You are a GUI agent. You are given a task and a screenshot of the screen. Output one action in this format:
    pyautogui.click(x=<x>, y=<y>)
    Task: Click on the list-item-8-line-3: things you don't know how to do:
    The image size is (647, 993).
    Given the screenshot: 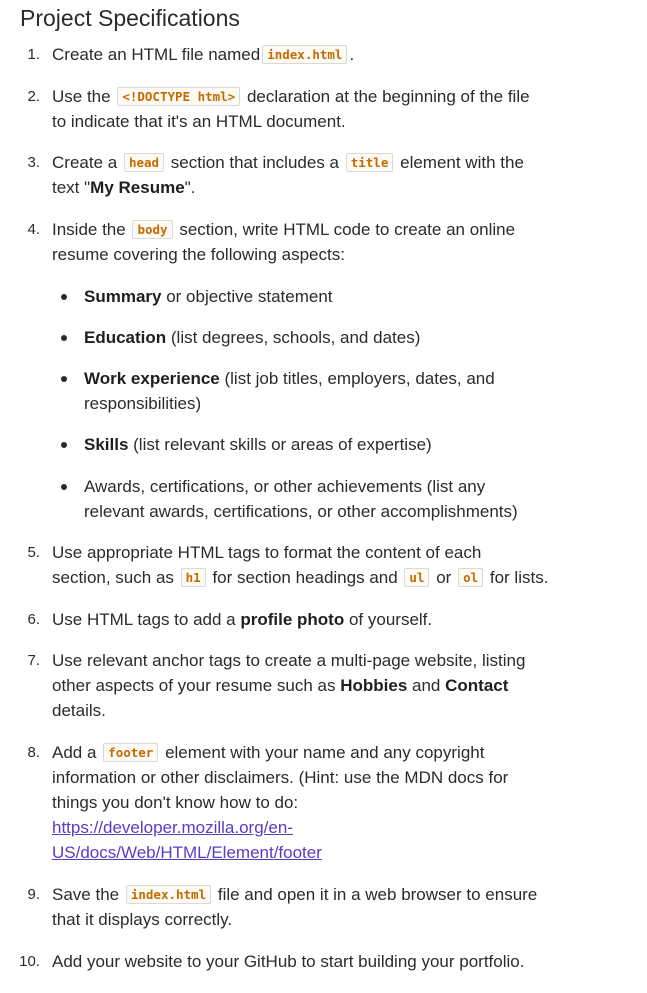 What is the action you would take?
    pyautogui.click(x=175, y=802)
    